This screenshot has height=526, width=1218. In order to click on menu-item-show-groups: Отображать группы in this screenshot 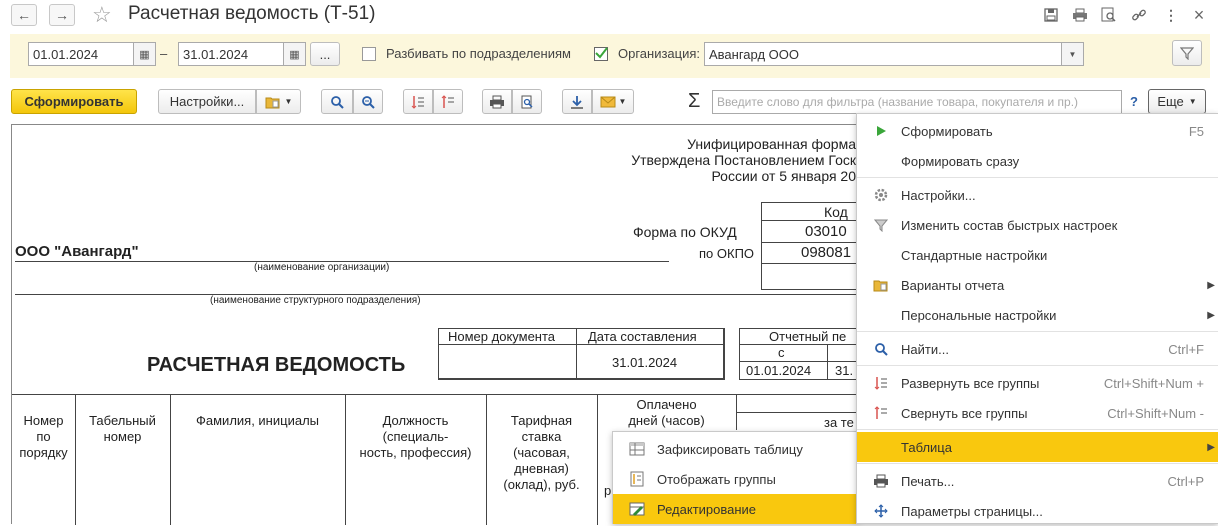, I will do `click(735, 479)`.